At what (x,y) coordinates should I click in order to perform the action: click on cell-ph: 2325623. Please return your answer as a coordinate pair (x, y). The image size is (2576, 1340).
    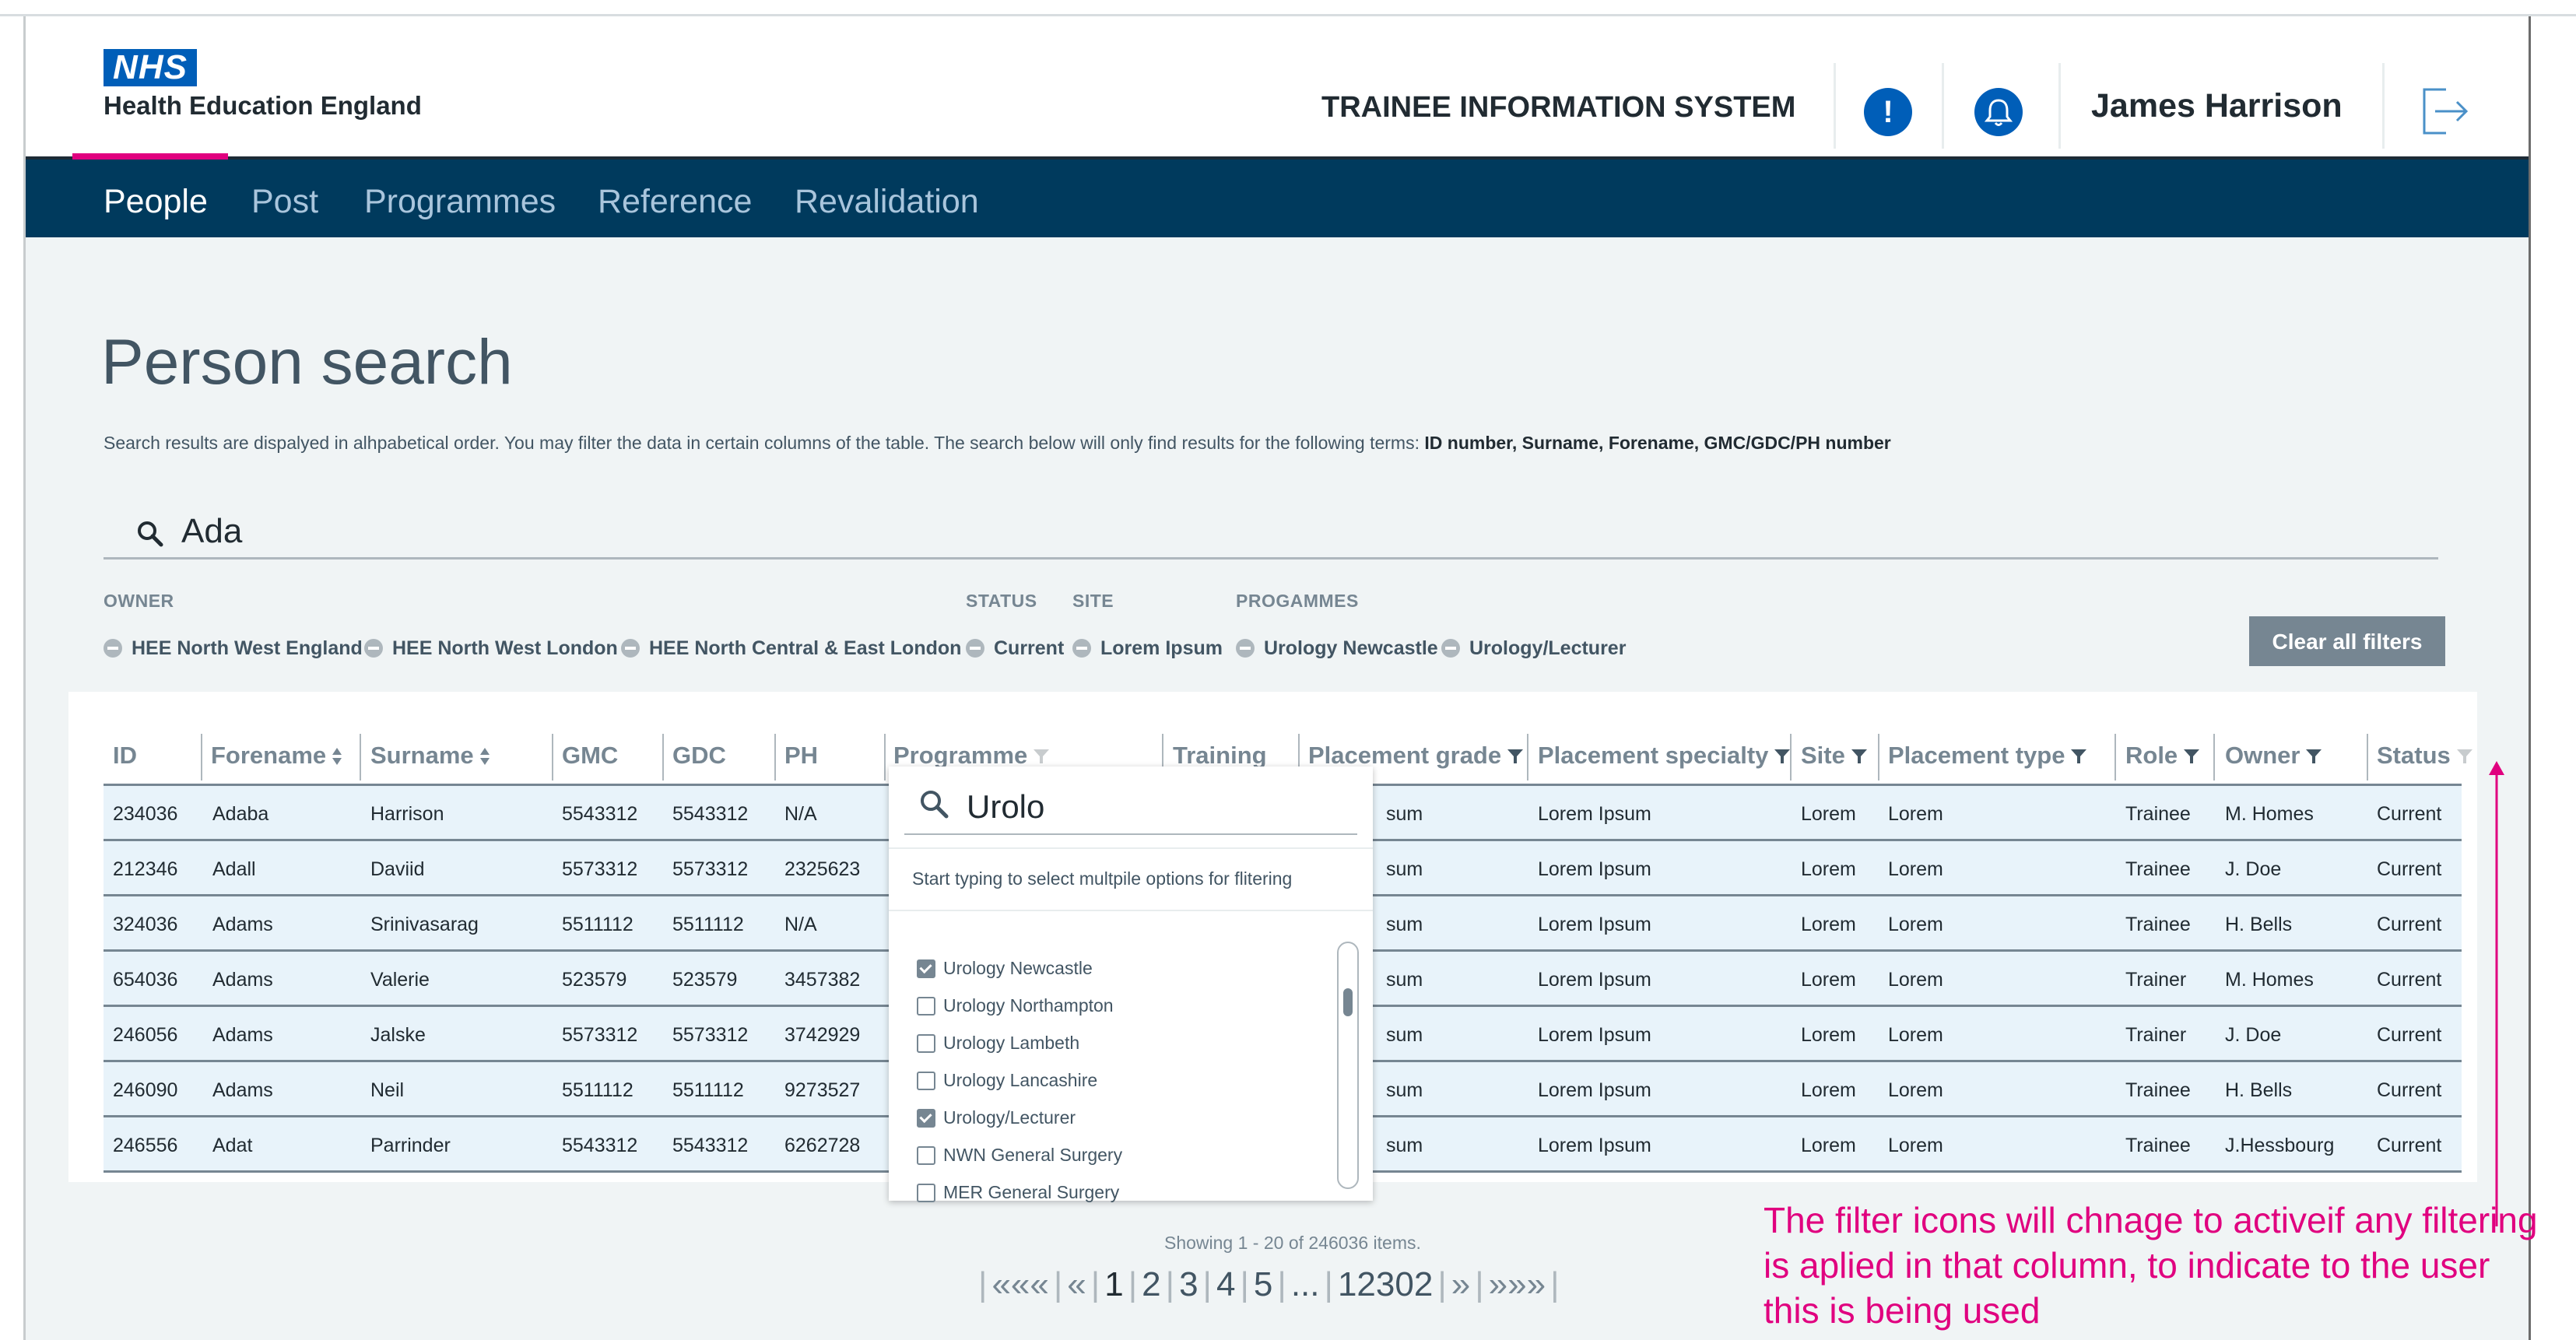
    Looking at the image, I should click on (822, 869).